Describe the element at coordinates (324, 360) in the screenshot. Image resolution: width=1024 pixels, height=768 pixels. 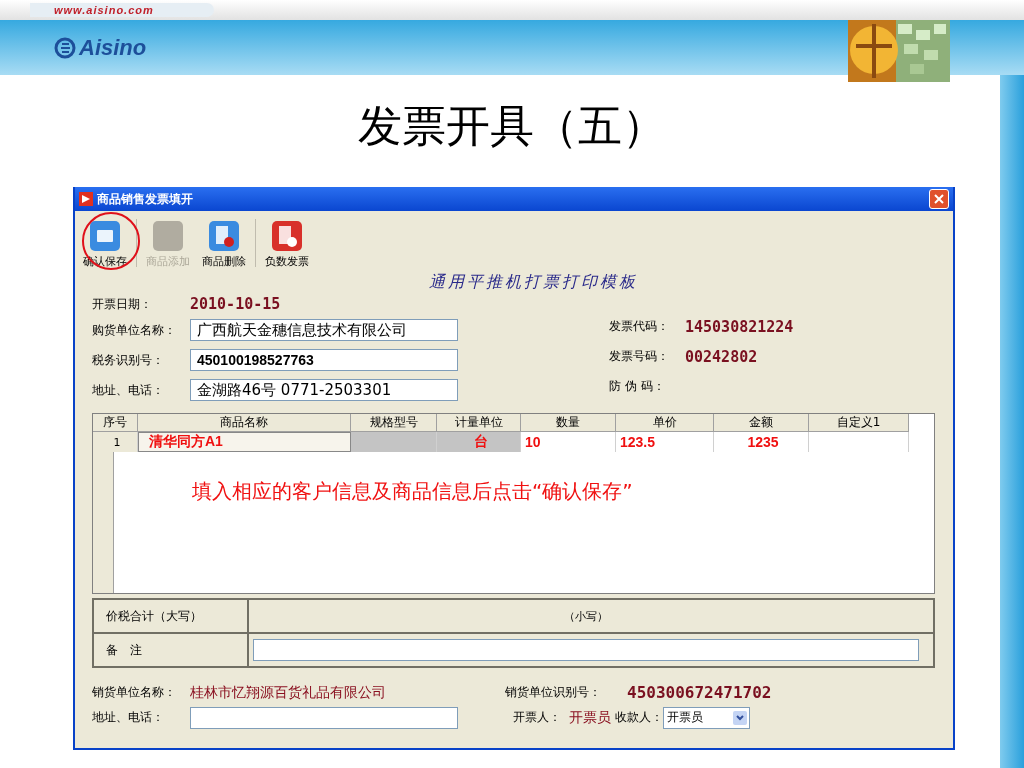
I see `input-field: 450100198527763` at that location.